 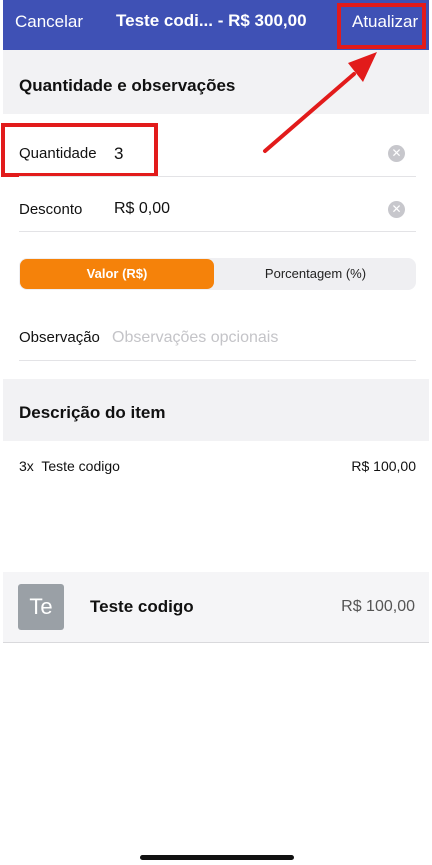 I want to click on quantity-input: 3, so click(x=118, y=154).